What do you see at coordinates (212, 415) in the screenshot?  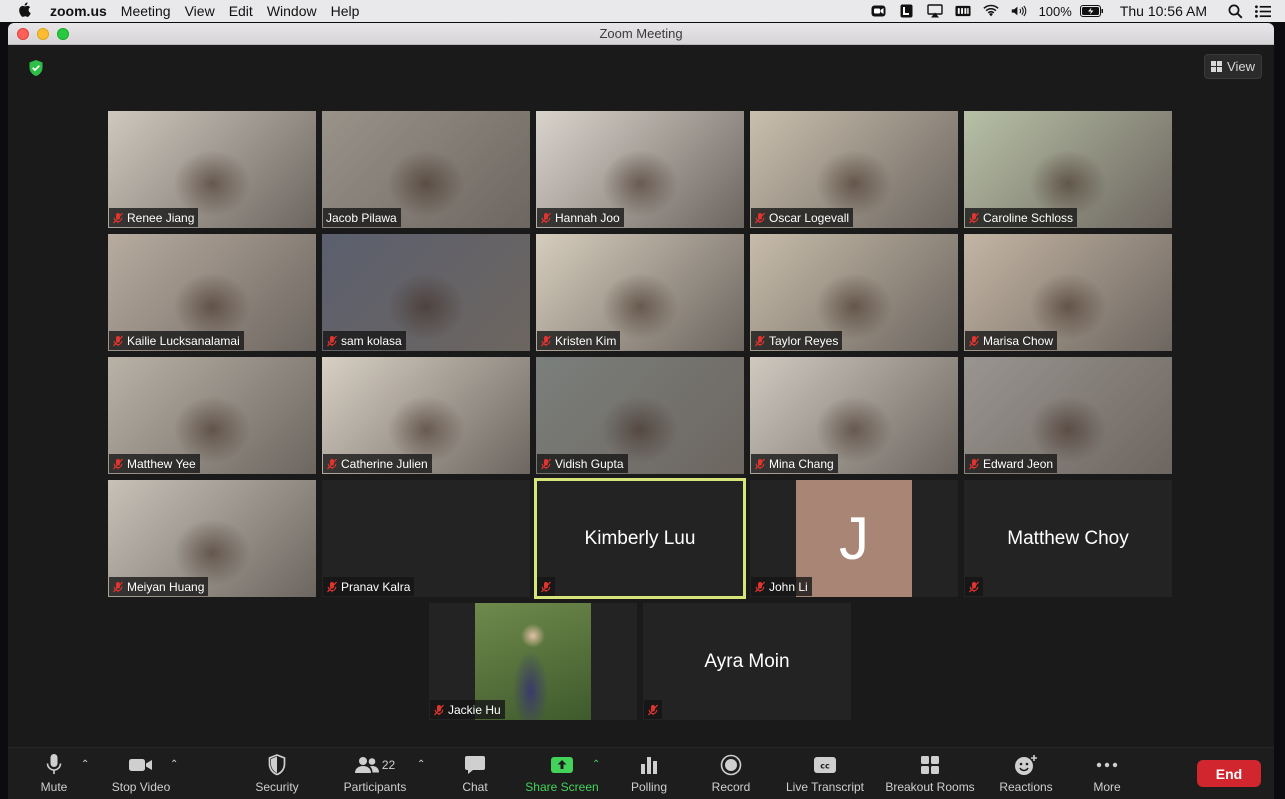 I see `participant-tile-matthew-yee: Matthew Yee` at bounding box center [212, 415].